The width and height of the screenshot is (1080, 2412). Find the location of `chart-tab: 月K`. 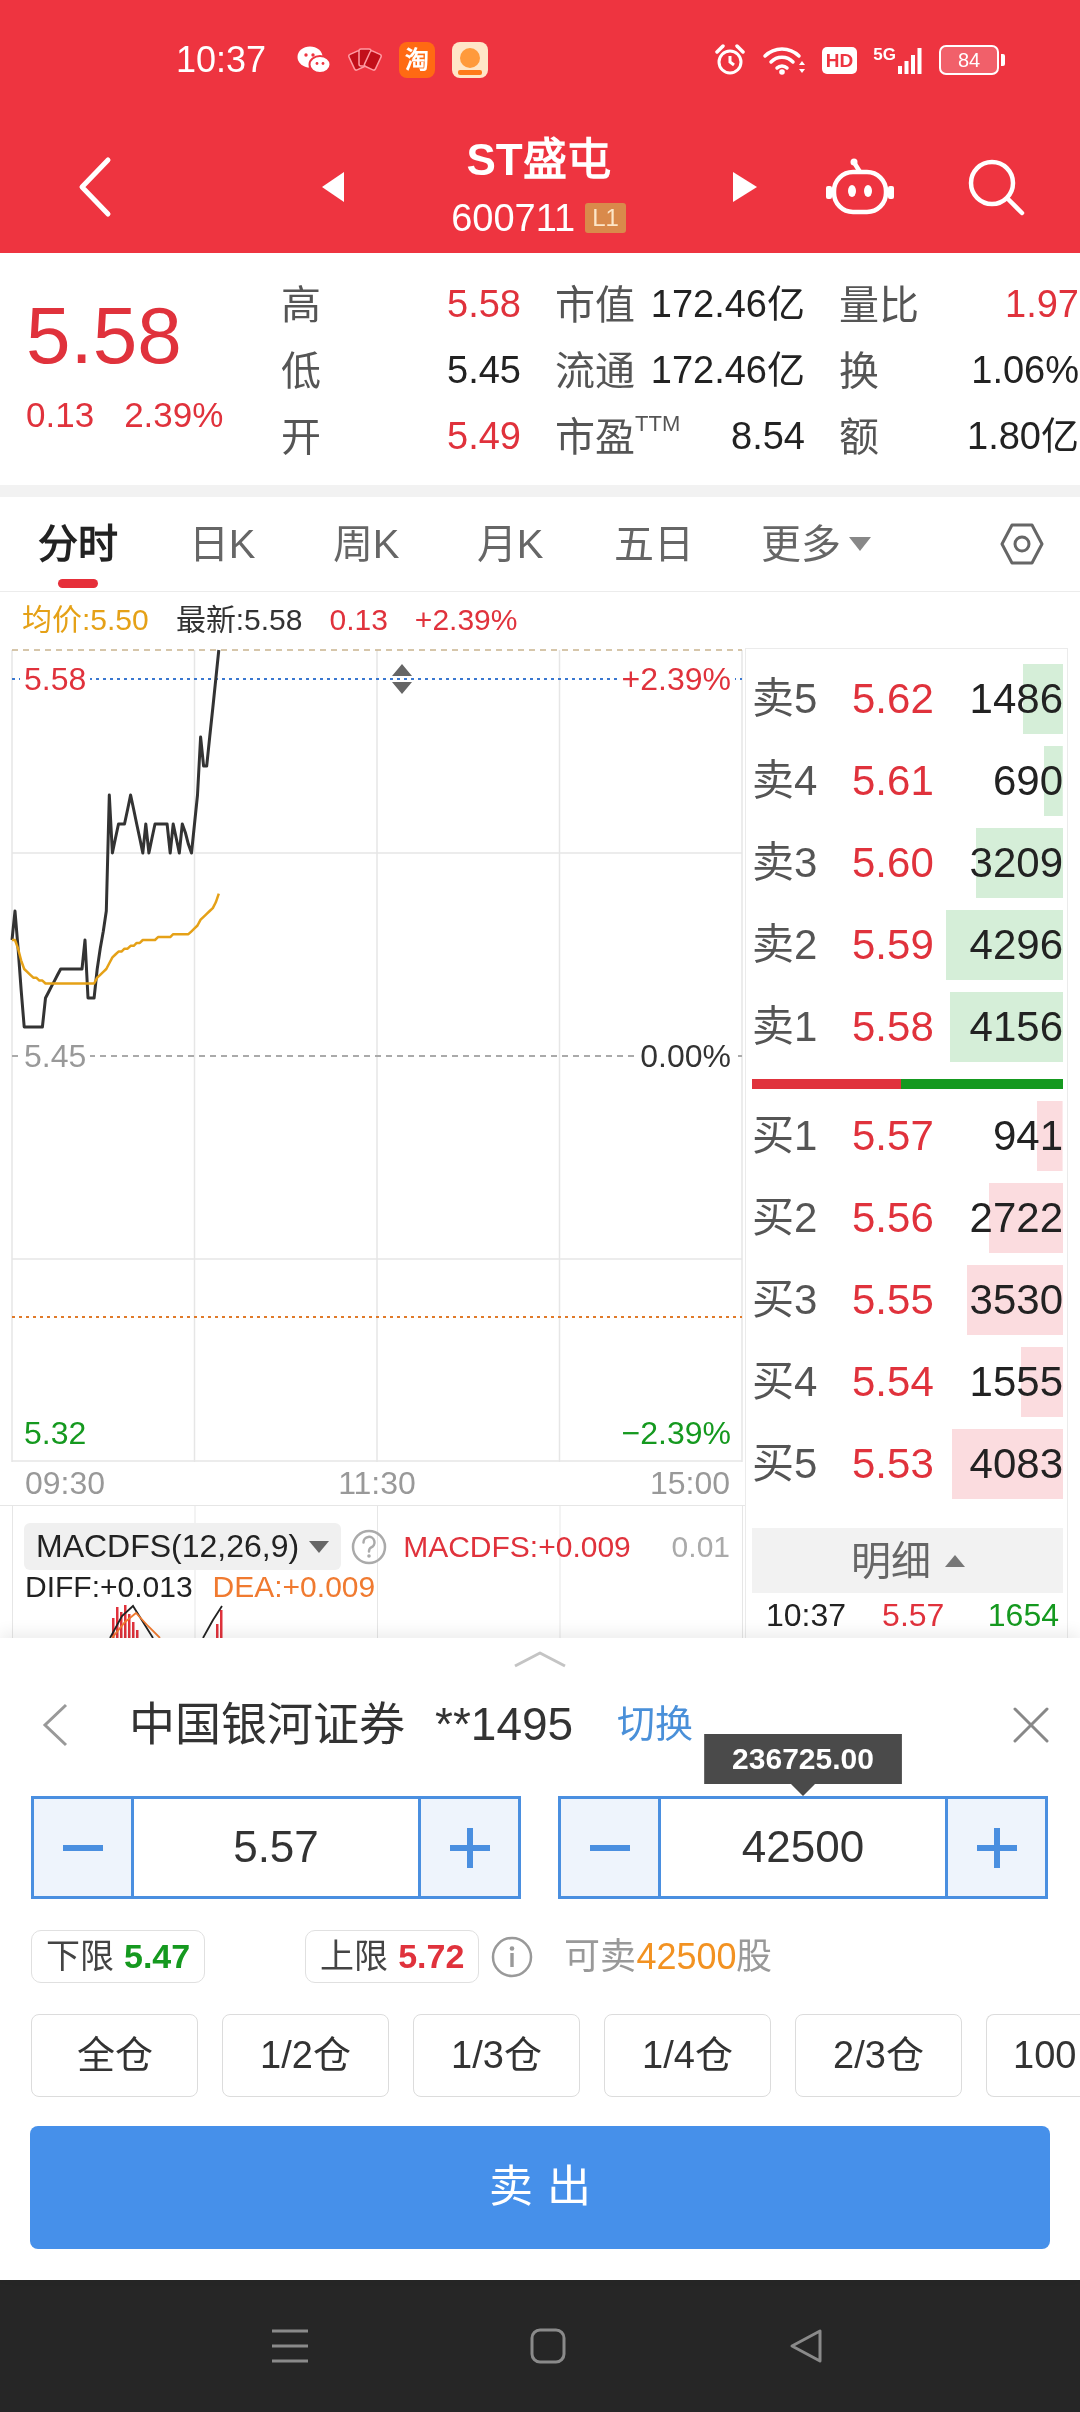

chart-tab: 月K is located at coordinates (510, 544).